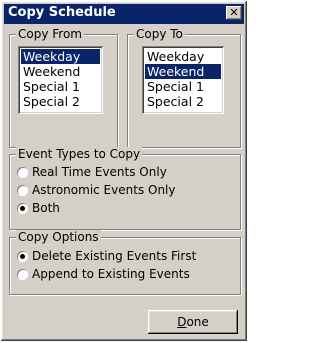 Image resolution: width=320 pixels, height=343 pixels. What do you see at coordinates (124, 14) in the screenshot?
I see `title-bar: Copy Schedule ✕` at bounding box center [124, 14].